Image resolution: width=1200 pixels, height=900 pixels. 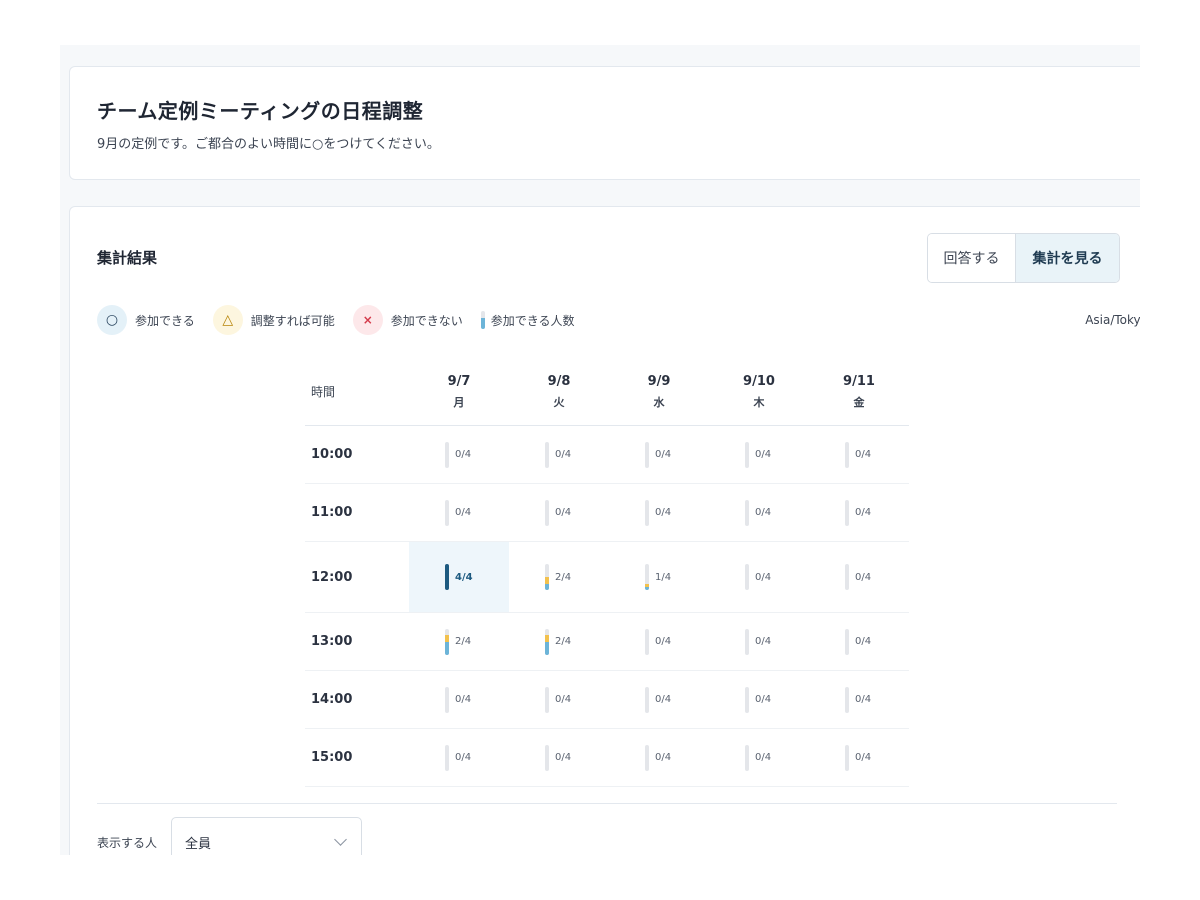 I want to click on availability-cell: 1/4, so click(x=659, y=577).